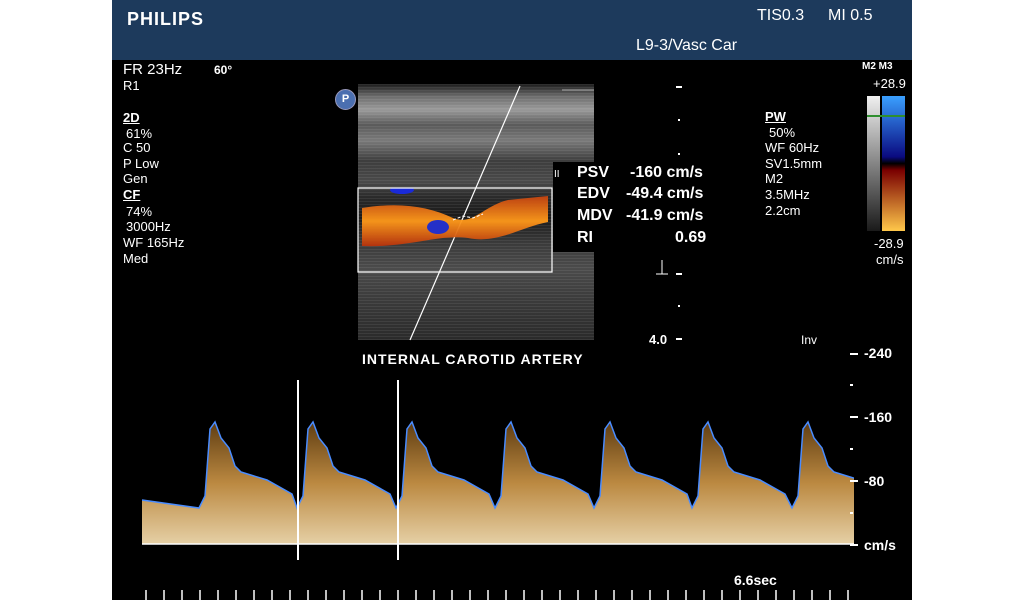 The width and height of the screenshot is (1024, 600). I want to click on cf-frequency: 3000Hz, so click(148, 226).